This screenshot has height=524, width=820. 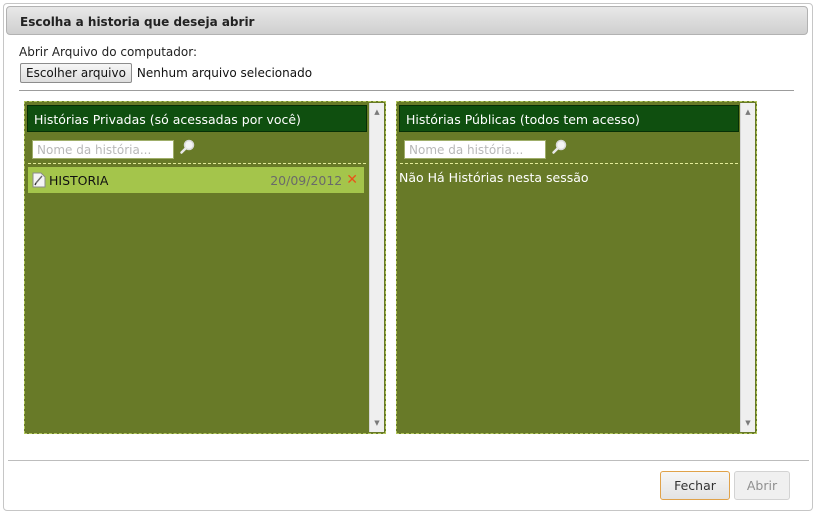 What do you see at coordinates (762, 485) in the screenshot?
I see `open-button: Abrir` at bounding box center [762, 485].